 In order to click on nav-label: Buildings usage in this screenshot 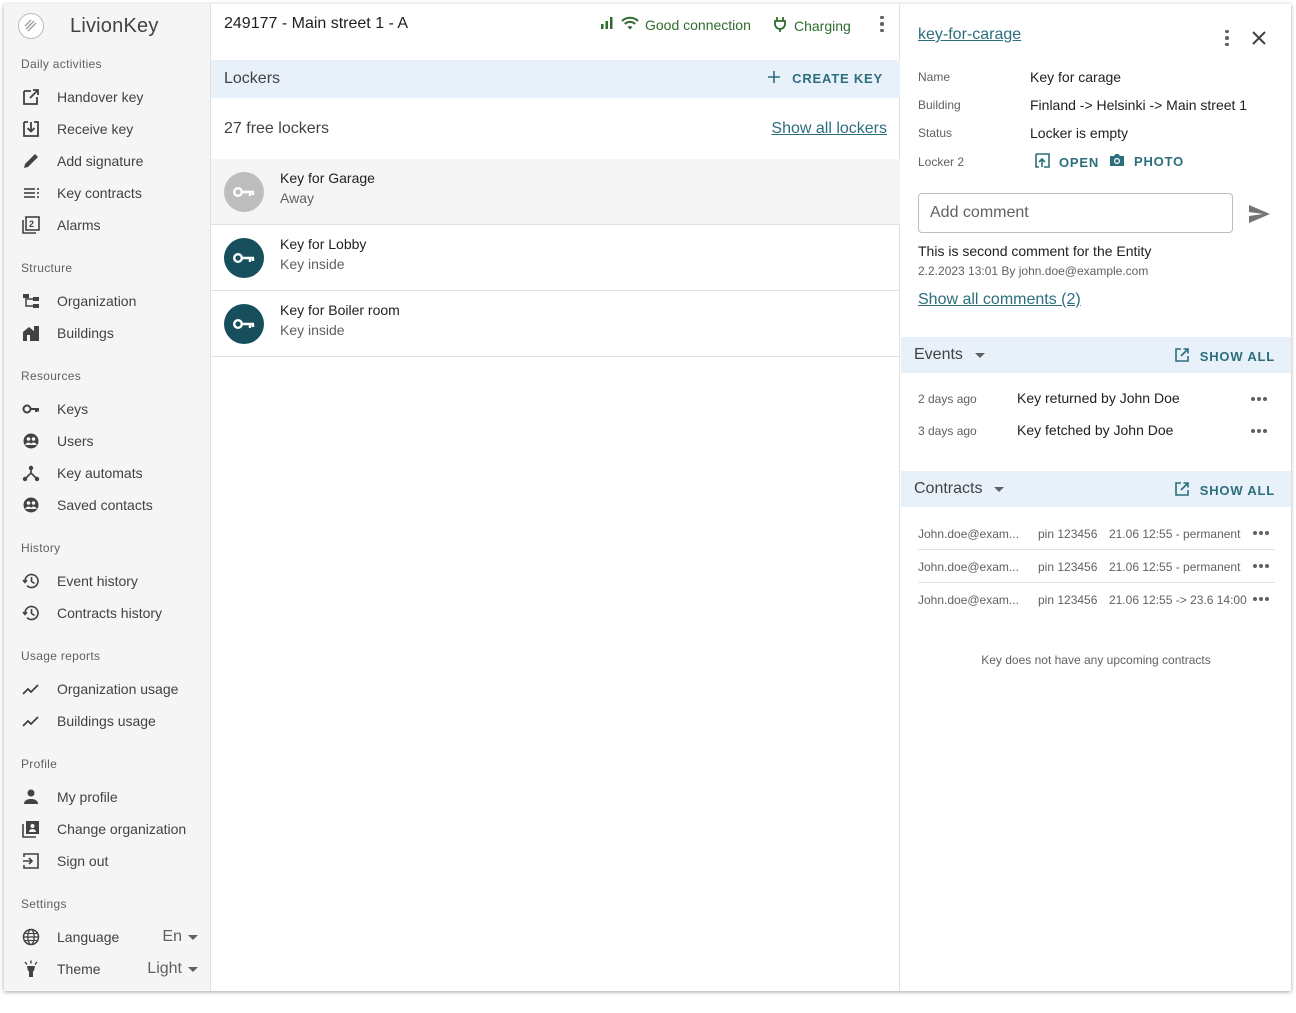, I will do `click(106, 721)`.